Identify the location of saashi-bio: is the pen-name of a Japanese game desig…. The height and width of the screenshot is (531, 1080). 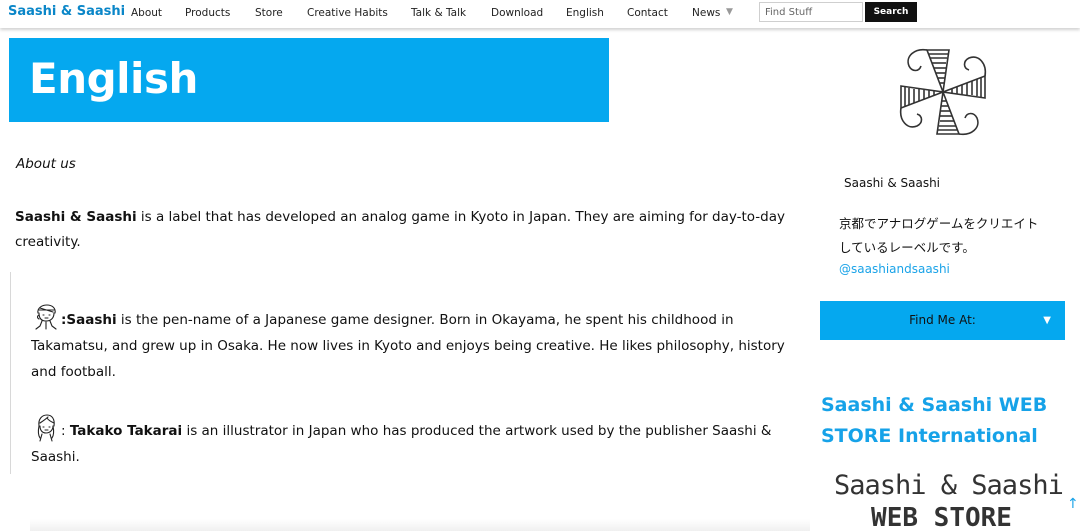
(408, 346).